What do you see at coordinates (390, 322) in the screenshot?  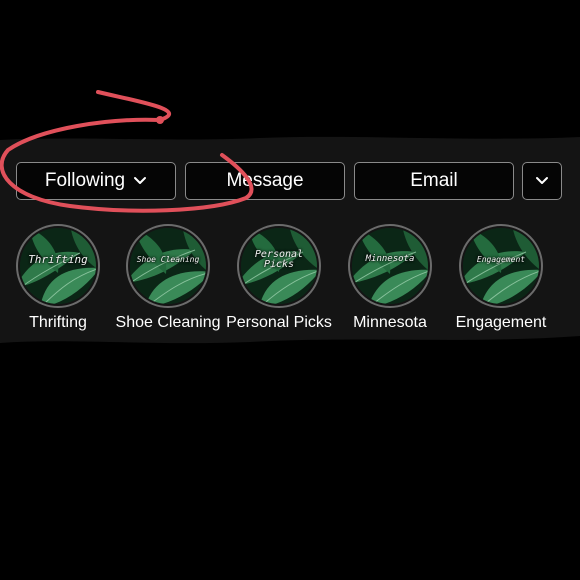 I see `highlight-label: Minnesota` at bounding box center [390, 322].